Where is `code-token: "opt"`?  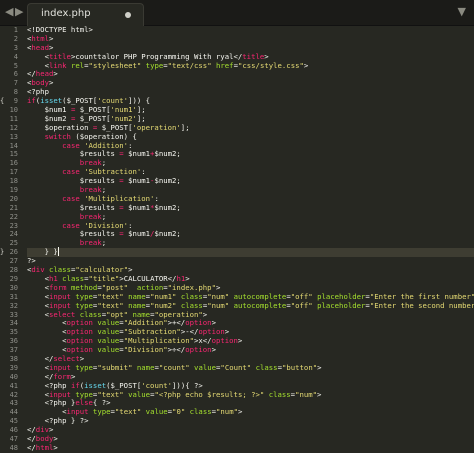
code-token: "opt" is located at coordinates (117, 314).